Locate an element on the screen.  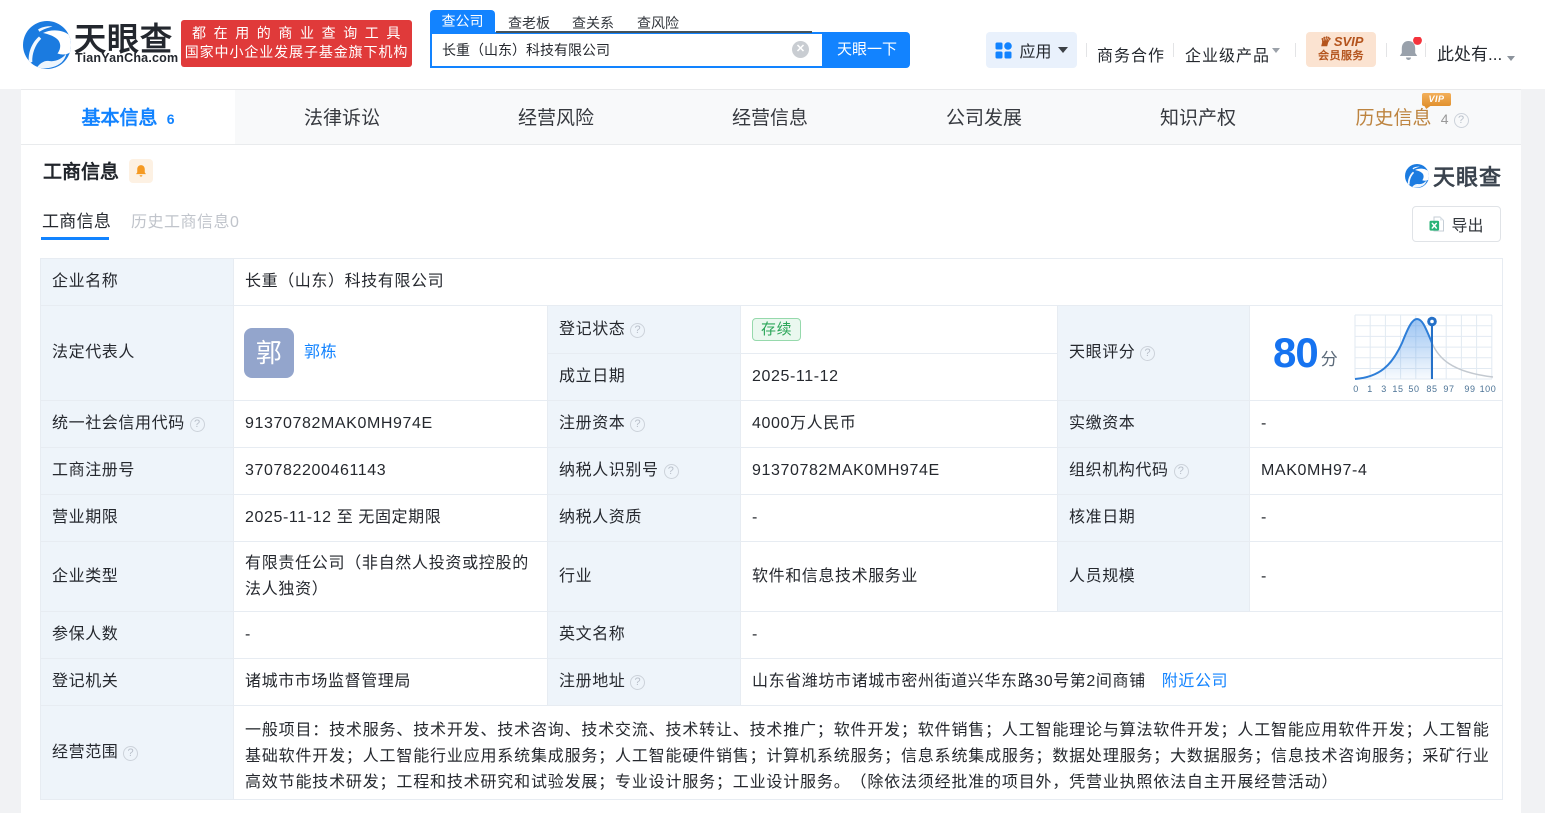
svg-text: 0 is located at coordinates (1357, 389).